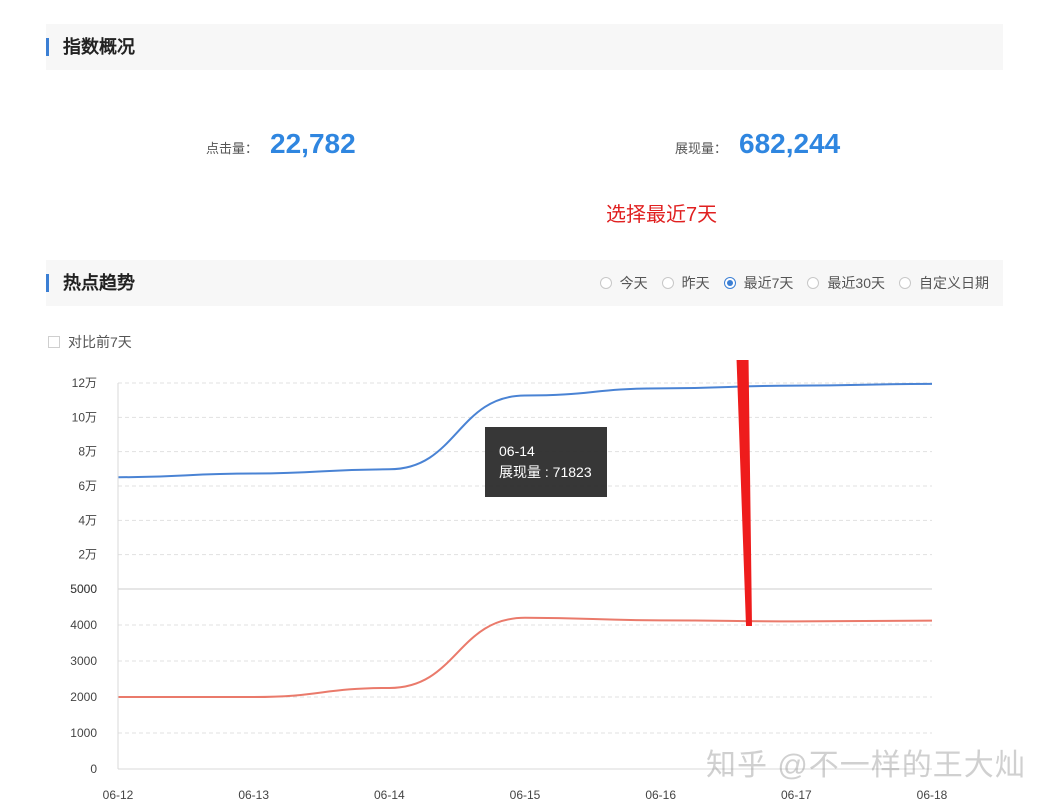  What do you see at coordinates (866, 765) in the screenshot?
I see `watermark: 知乎 @不一样的王大灿` at bounding box center [866, 765].